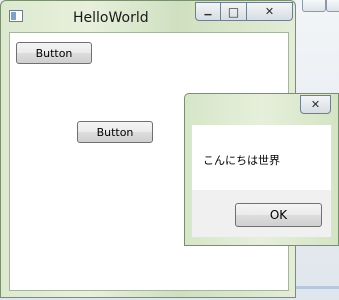  Describe the element at coordinates (278, 215) in the screenshot. I see `ok-button: OK` at that location.